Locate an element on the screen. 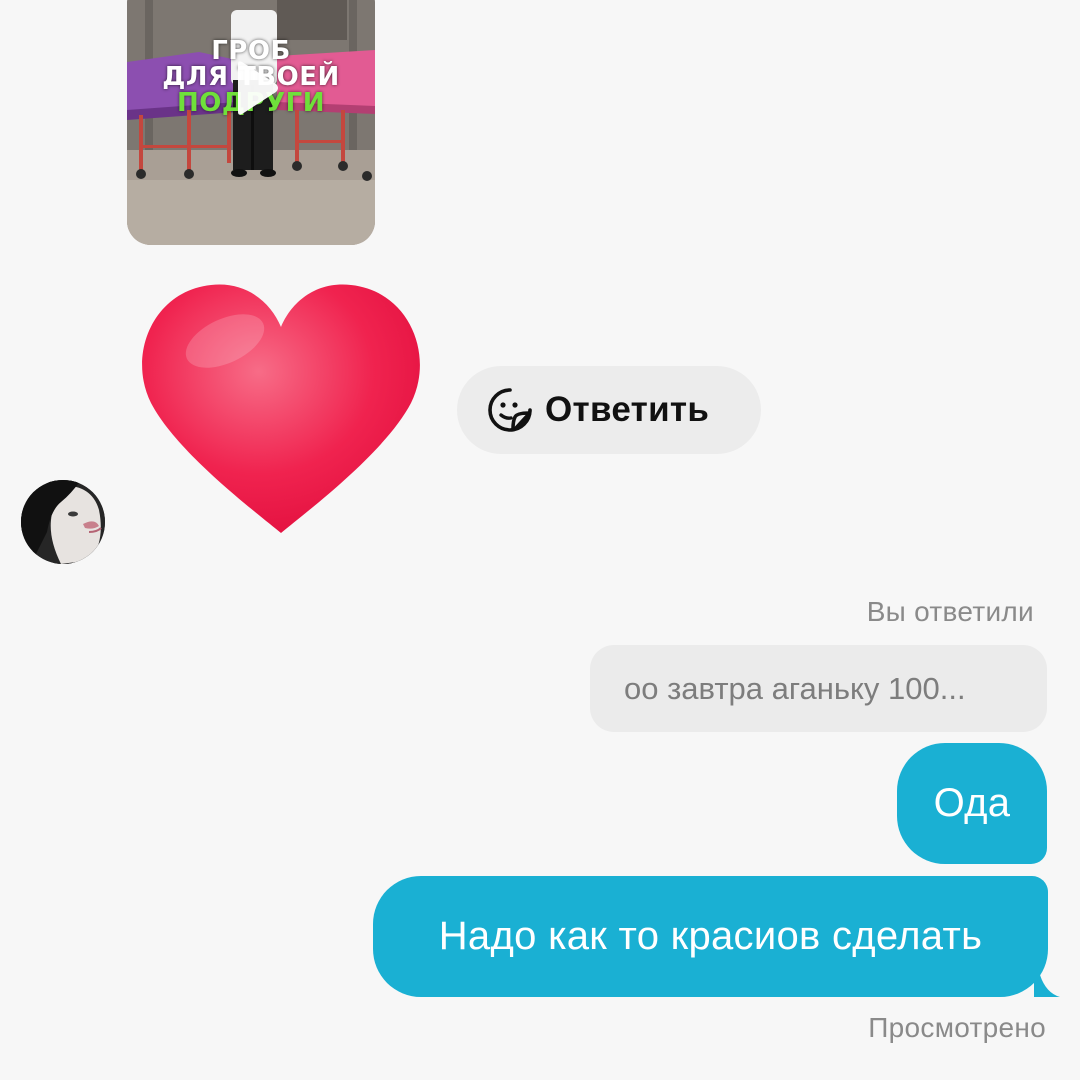 The height and width of the screenshot is (1080, 1080). outgoing-message: Ода is located at coordinates (972, 803).